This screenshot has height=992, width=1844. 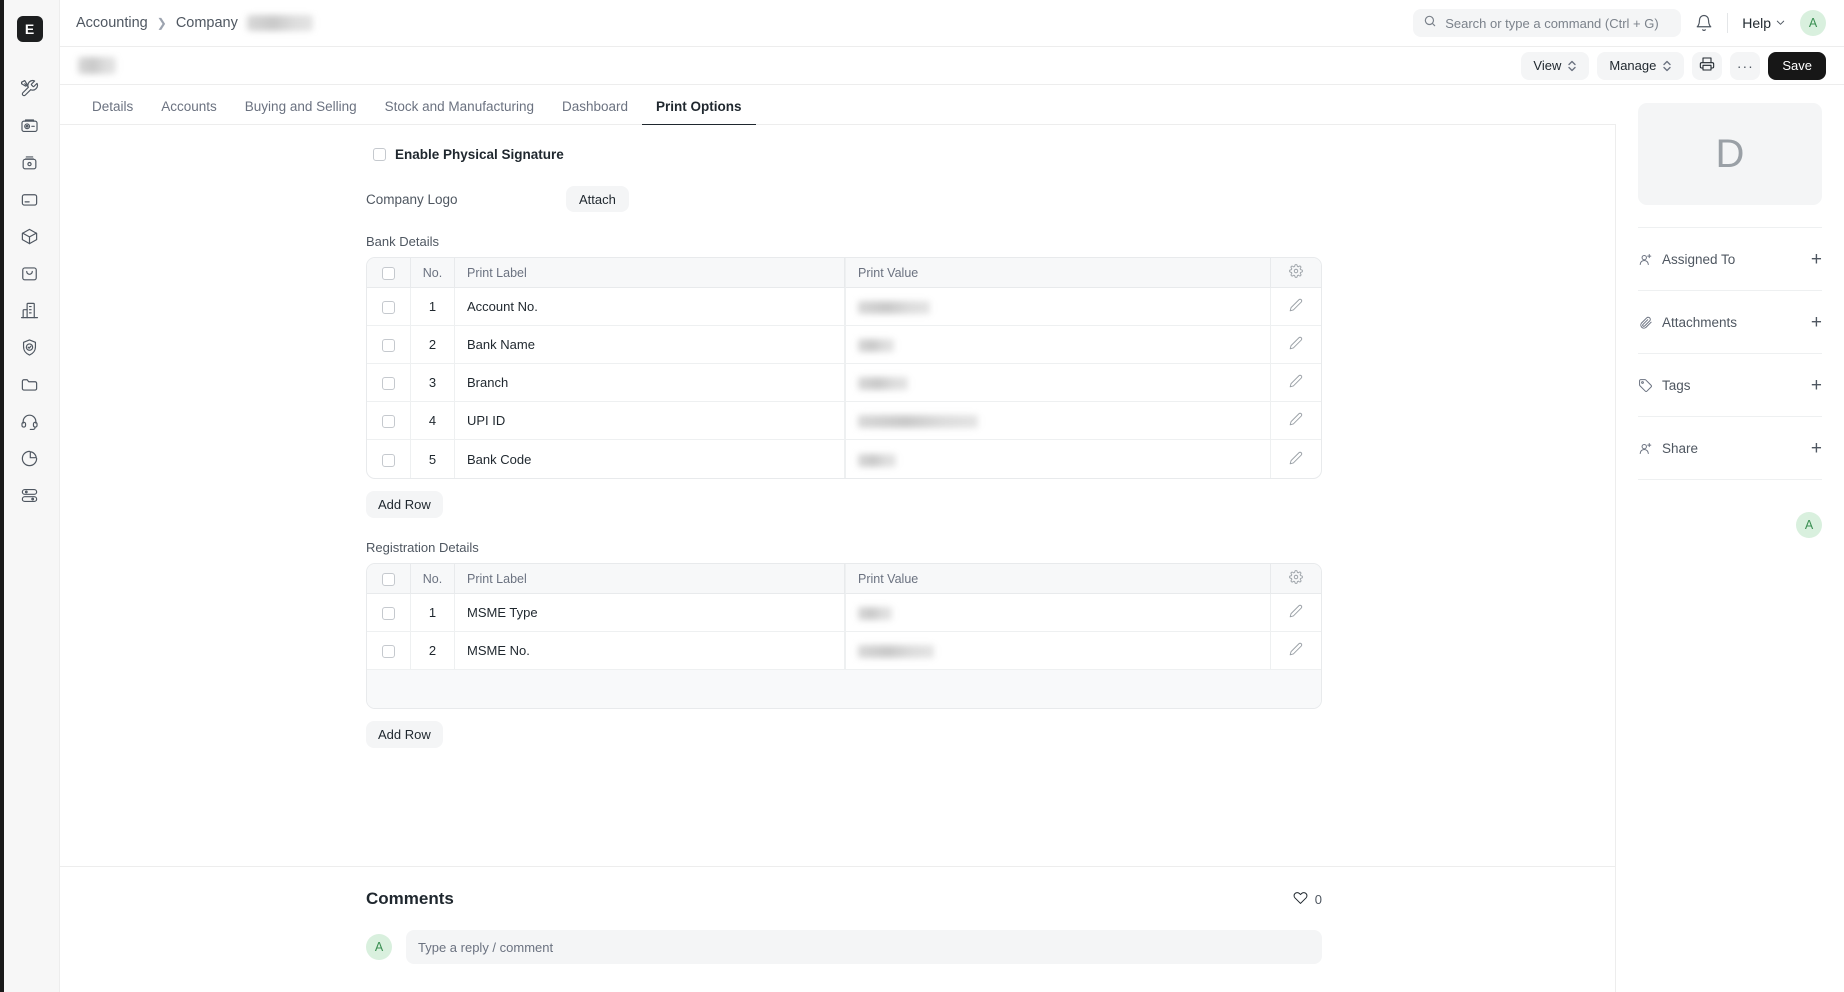 I want to click on share-button: +, so click(x=1816, y=448).